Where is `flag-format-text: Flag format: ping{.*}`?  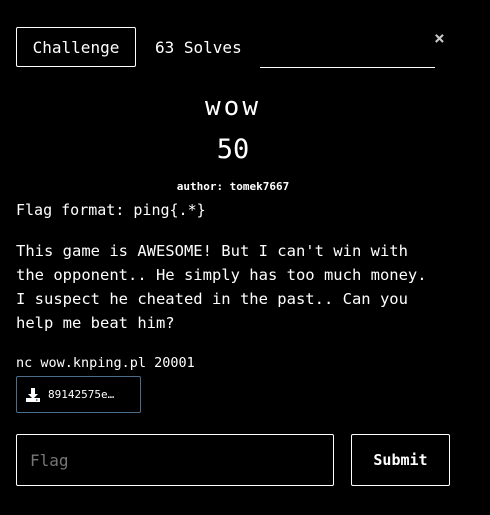 flag-format-text: Flag format: ping{.*} is located at coordinates (111, 210).